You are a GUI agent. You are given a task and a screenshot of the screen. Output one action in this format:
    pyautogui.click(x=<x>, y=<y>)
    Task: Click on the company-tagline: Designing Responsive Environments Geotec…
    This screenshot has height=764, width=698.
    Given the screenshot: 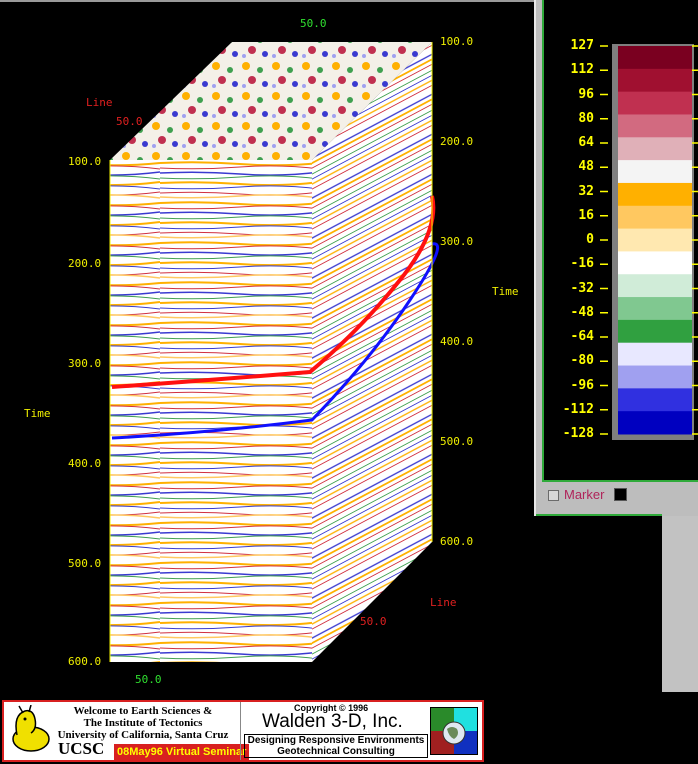 What is the action you would take?
    pyautogui.click(x=336, y=746)
    